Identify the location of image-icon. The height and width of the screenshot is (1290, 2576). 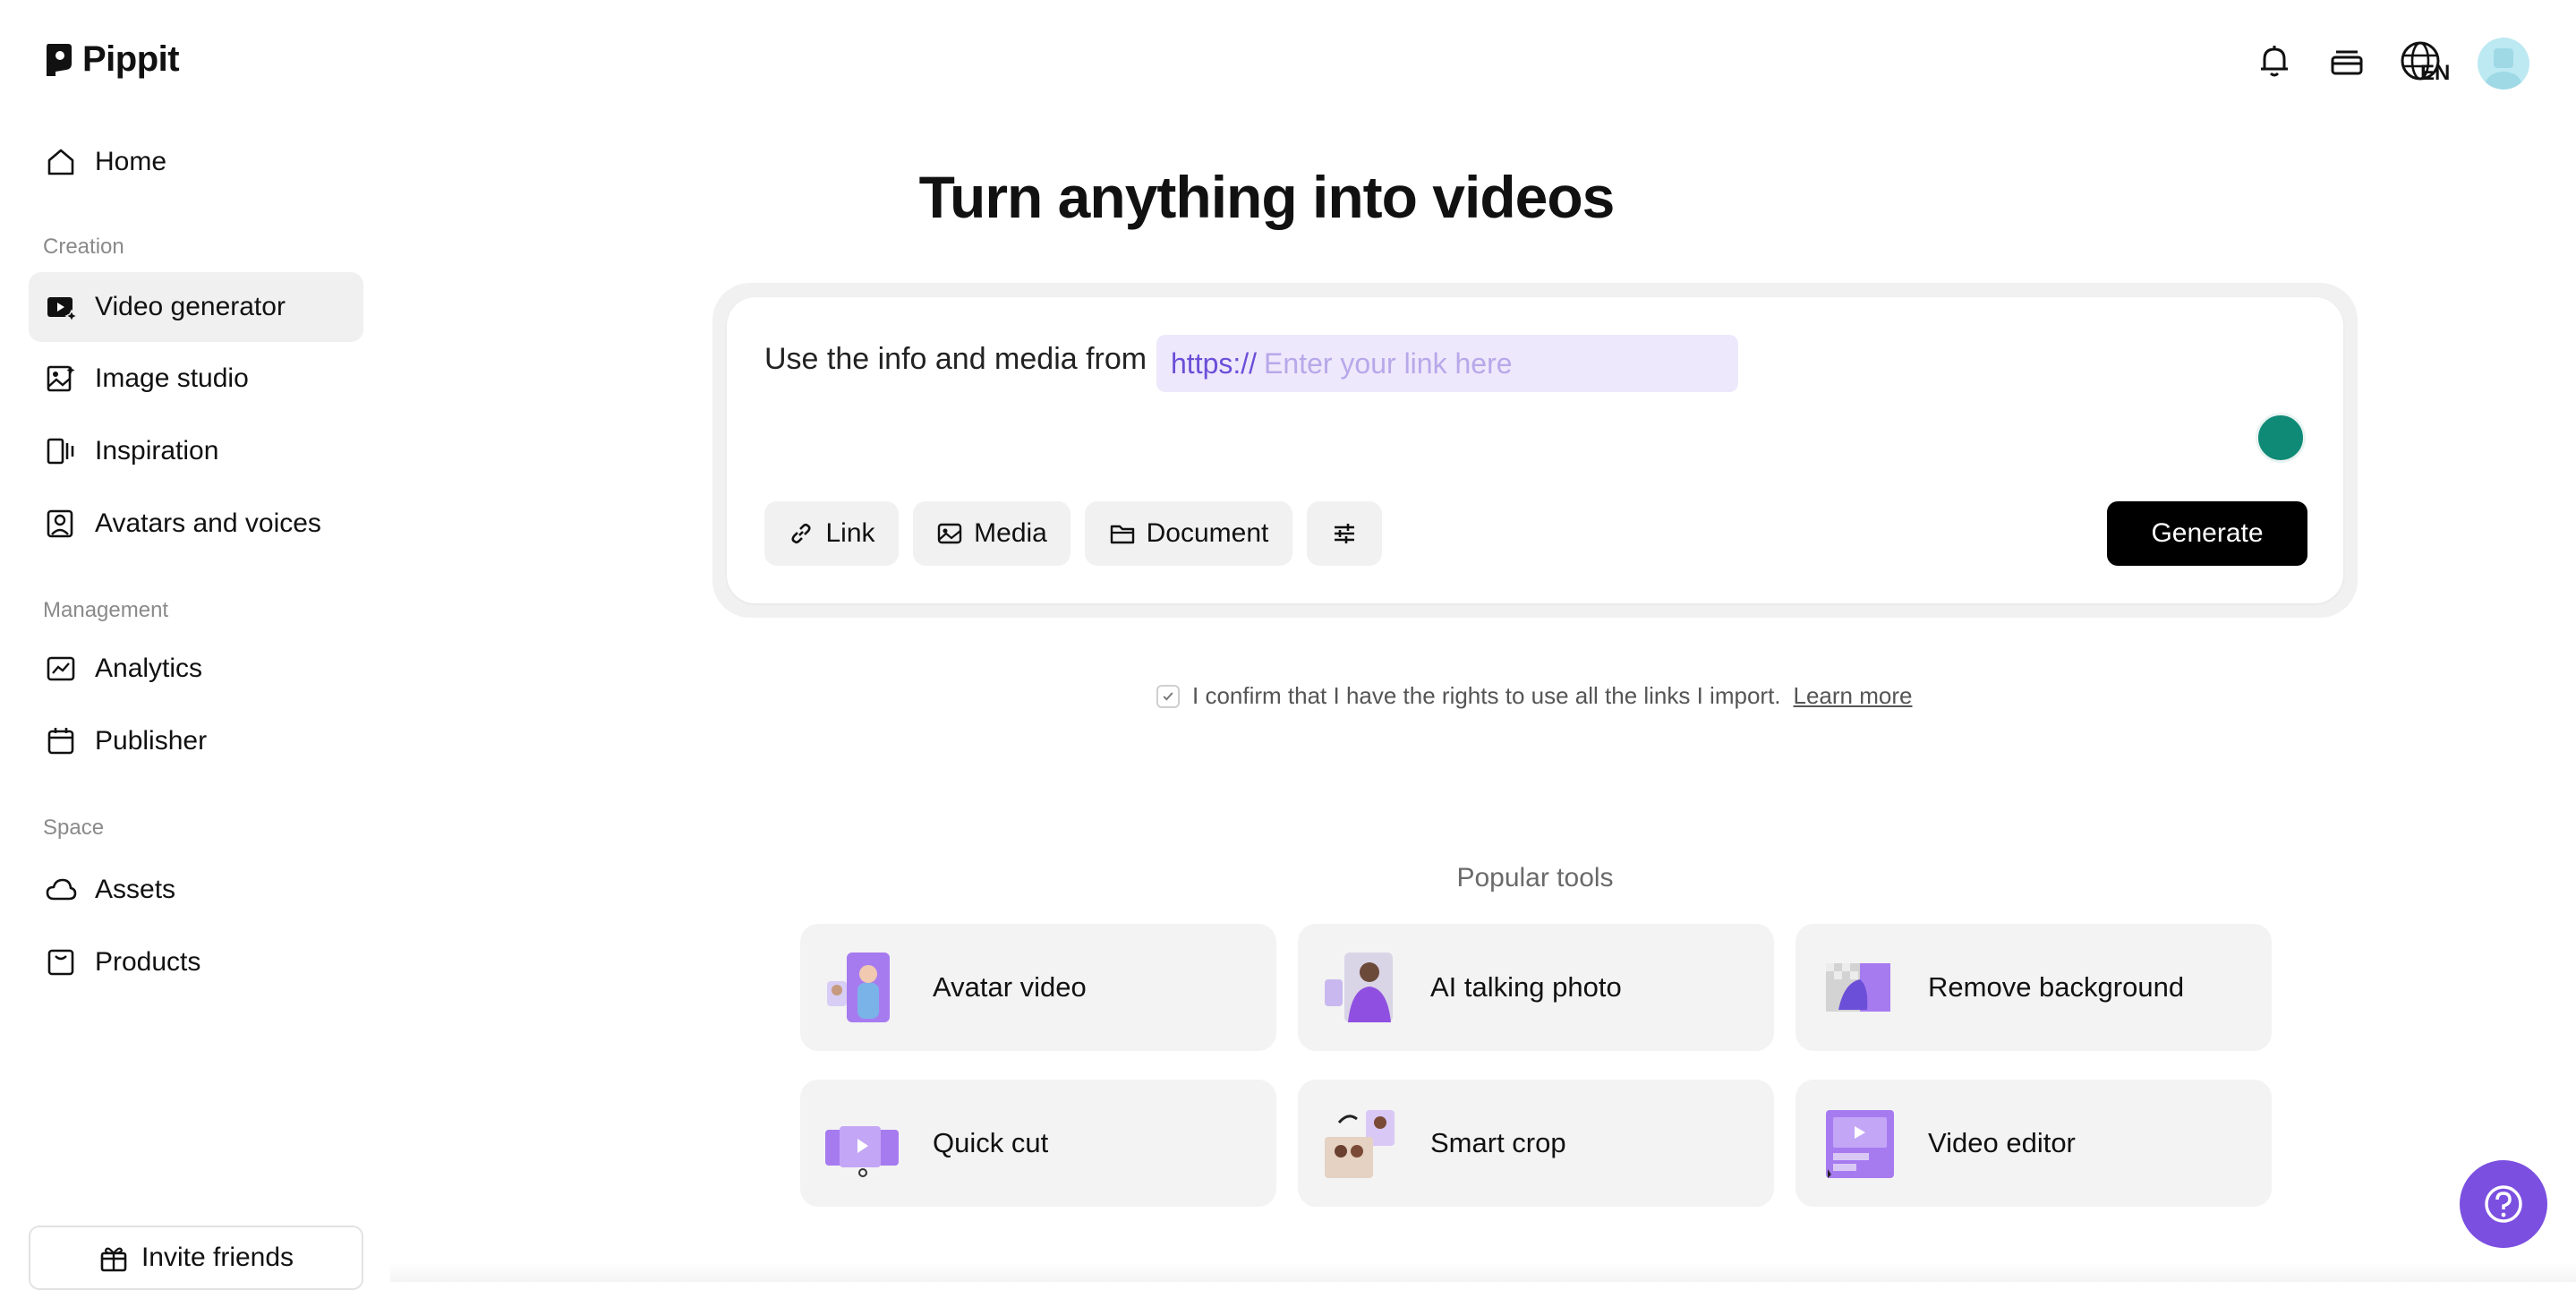
(949, 533).